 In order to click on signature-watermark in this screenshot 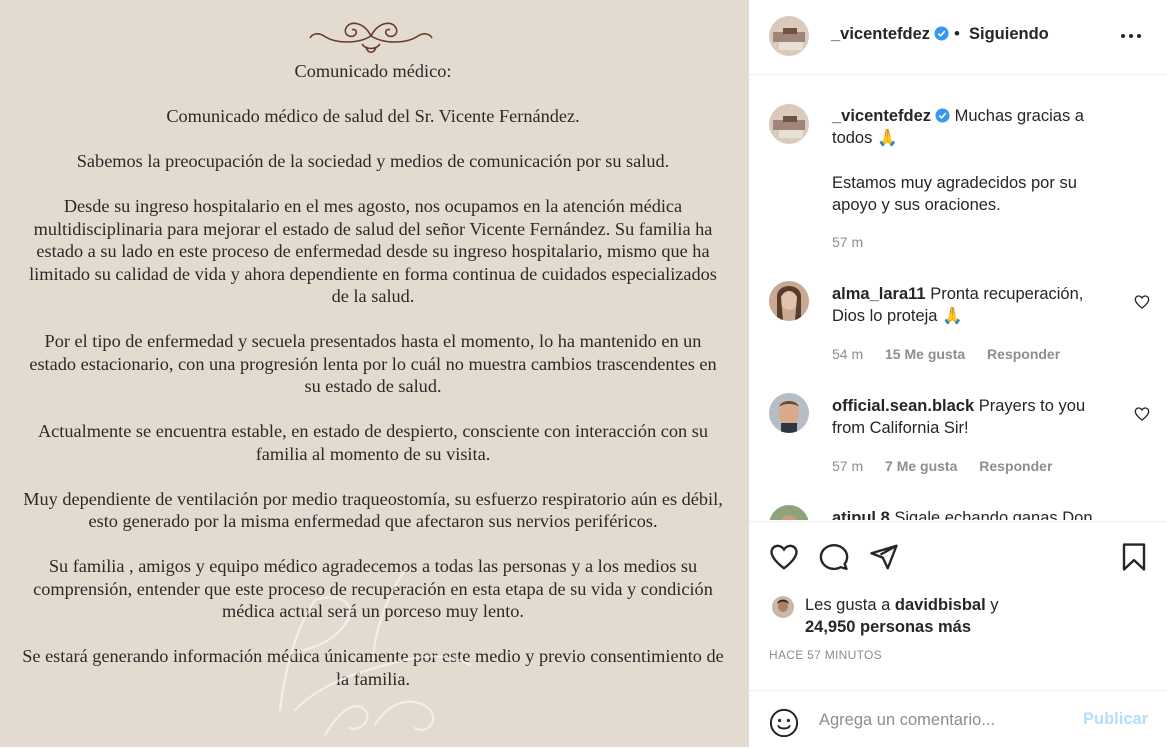, I will do `click(375, 652)`.